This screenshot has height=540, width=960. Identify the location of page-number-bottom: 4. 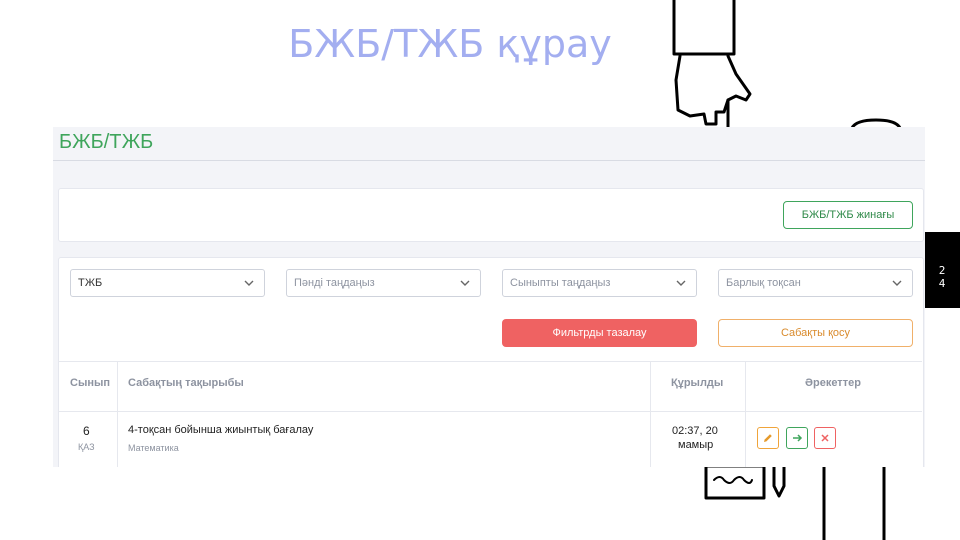
(942, 283).